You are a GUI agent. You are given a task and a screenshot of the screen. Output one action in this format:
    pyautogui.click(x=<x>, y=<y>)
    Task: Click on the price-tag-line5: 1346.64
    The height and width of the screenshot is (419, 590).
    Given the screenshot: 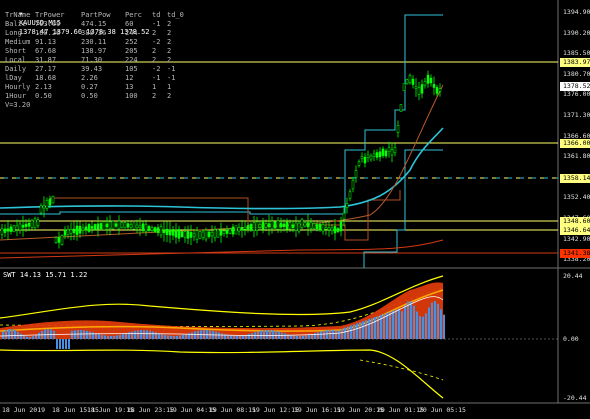 What is the action you would take?
    pyautogui.click(x=575, y=230)
    